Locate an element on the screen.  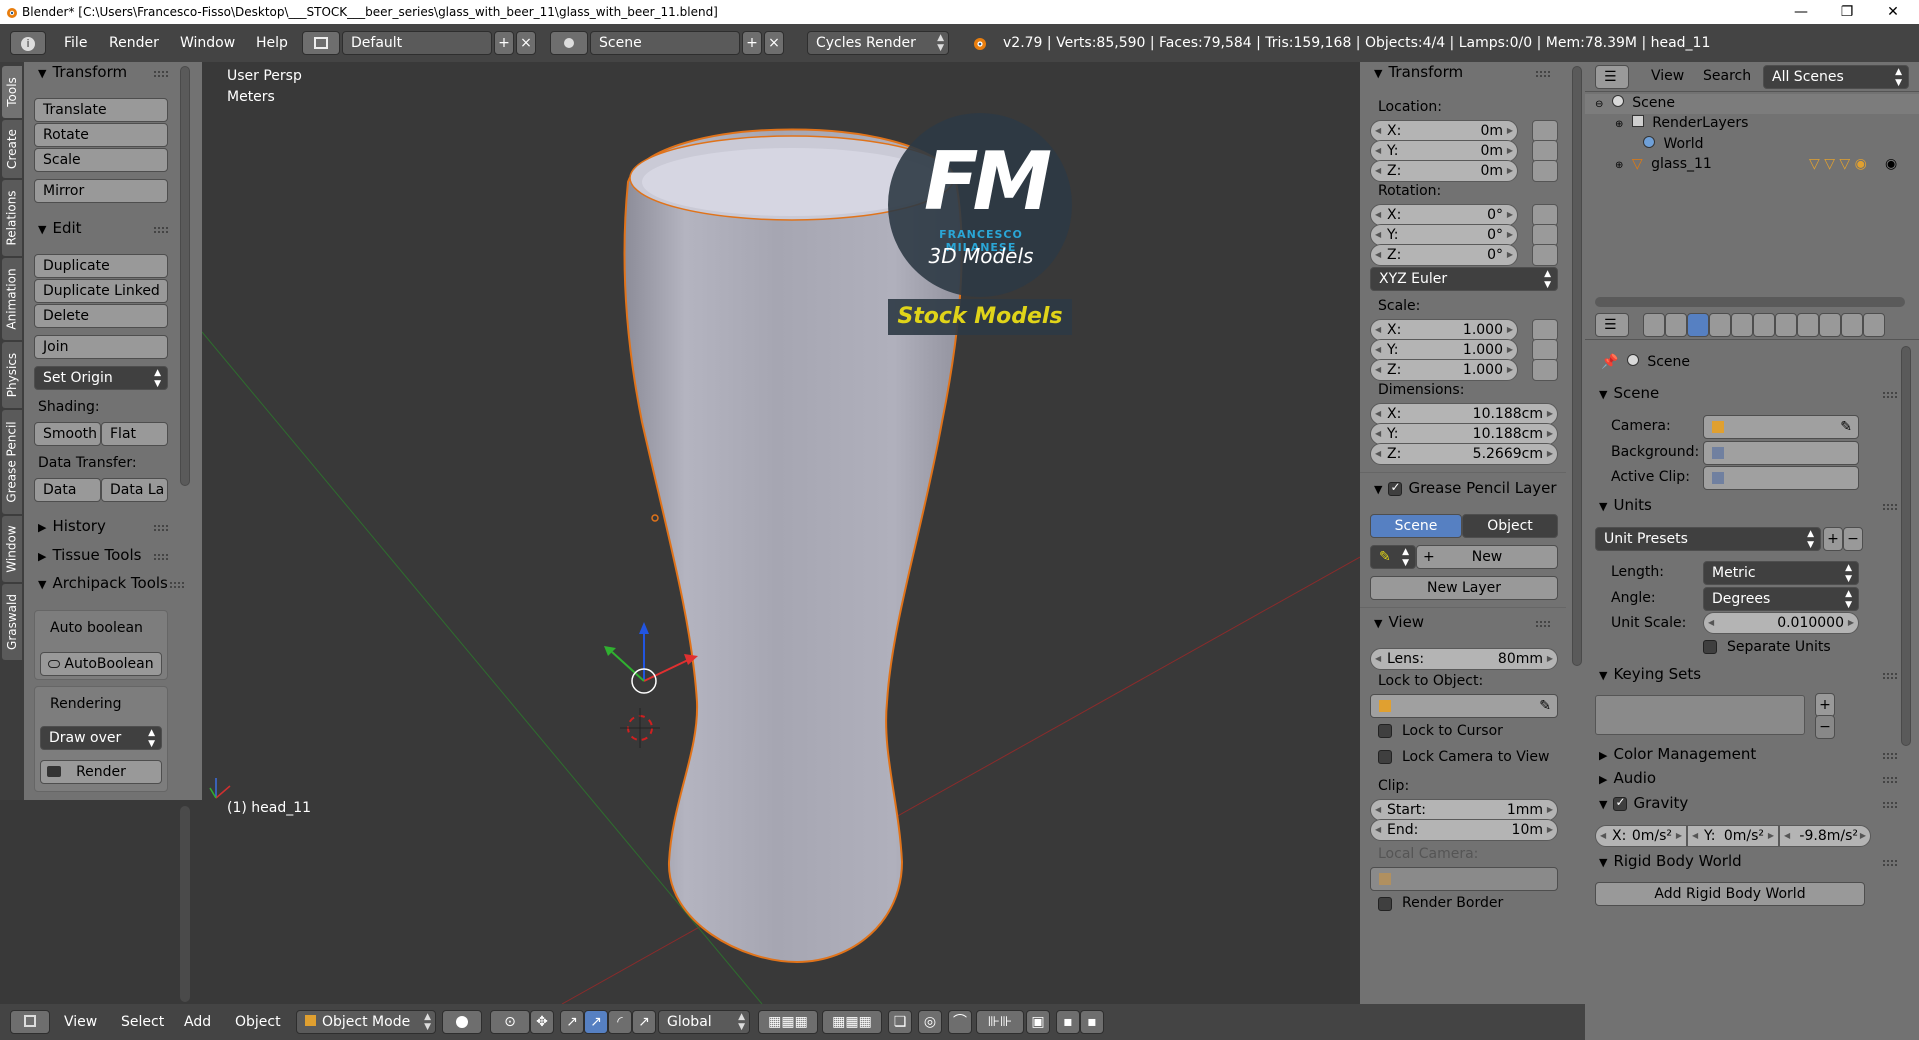
render-button: Render is located at coordinates (101, 772).